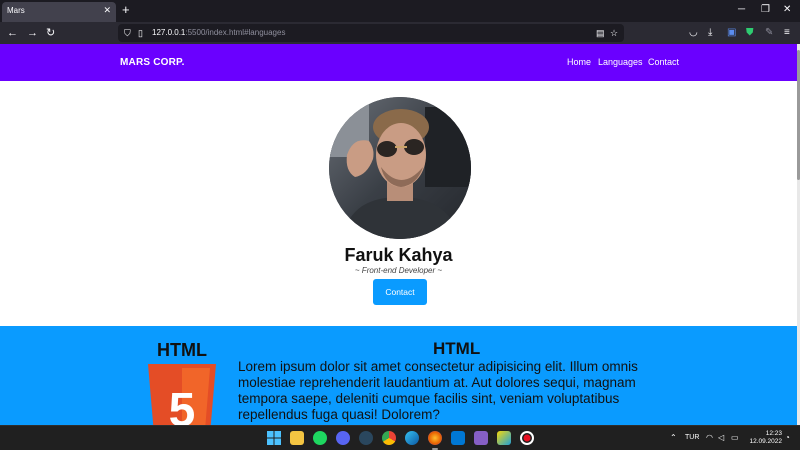 The image size is (800, 450). I want to click on visual-studio-icon, so click(481, 438).